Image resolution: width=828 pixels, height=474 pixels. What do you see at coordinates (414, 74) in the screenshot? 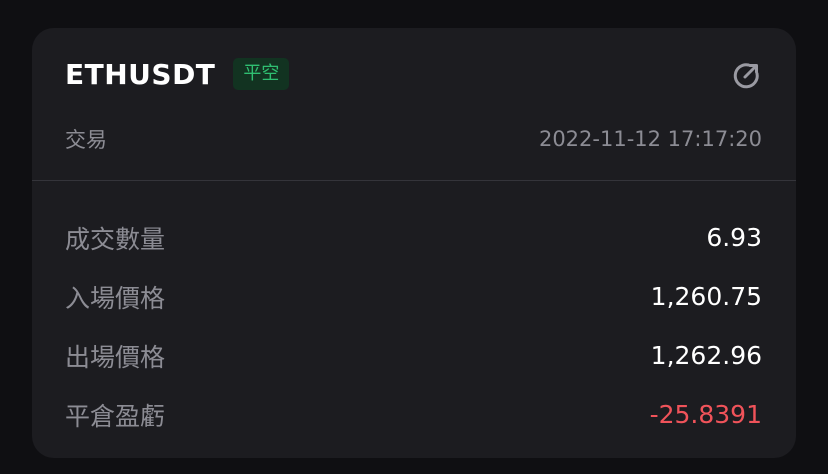
I see `trade-header: ETHUSDT 平空` at bounding box center [414, 74].